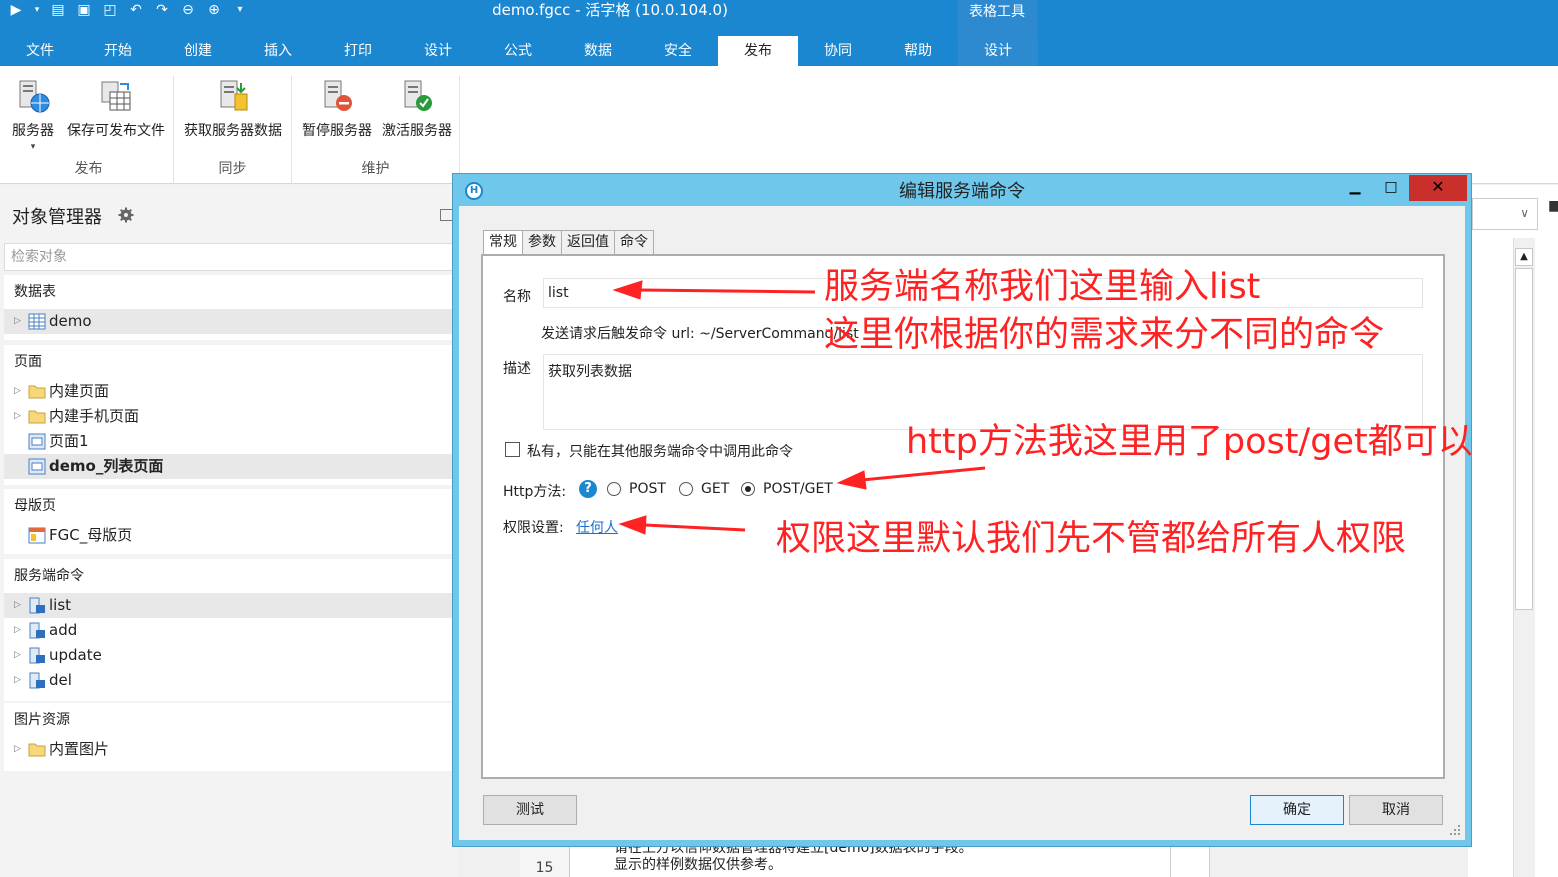 The height and width of the screenshot is (877, 1558). I want to click on ribbon-group-sync: 获取服务器数据 同步, so click(233, 130).